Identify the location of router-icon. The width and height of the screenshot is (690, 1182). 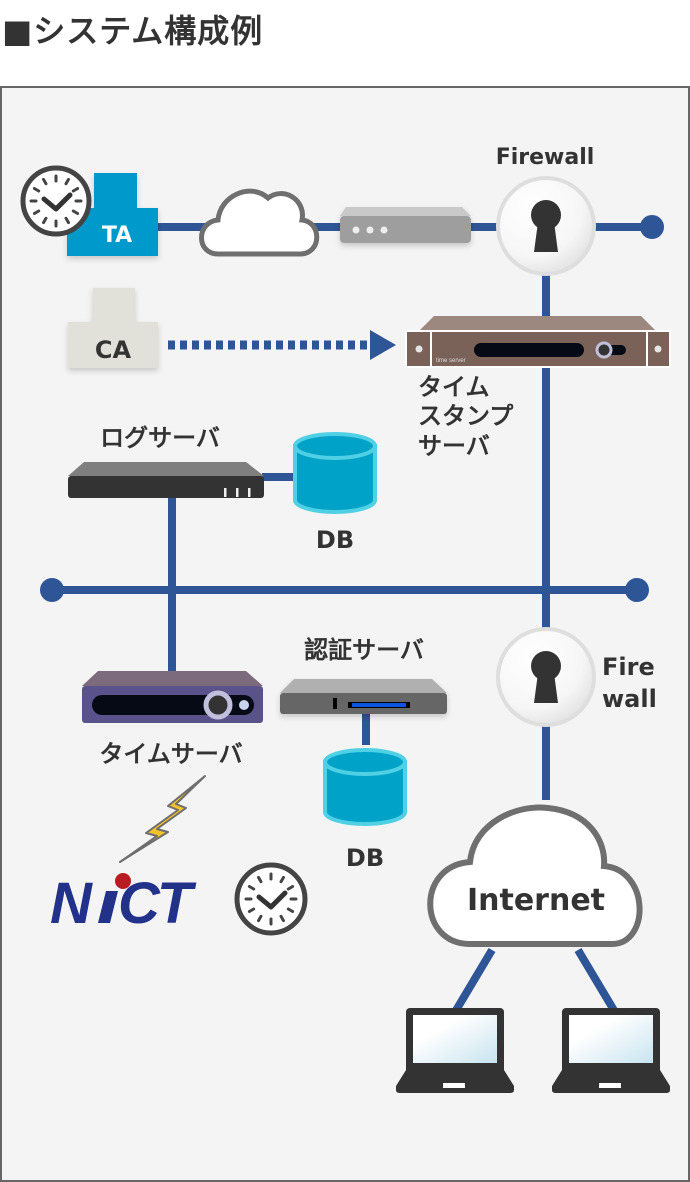
(405, 225).